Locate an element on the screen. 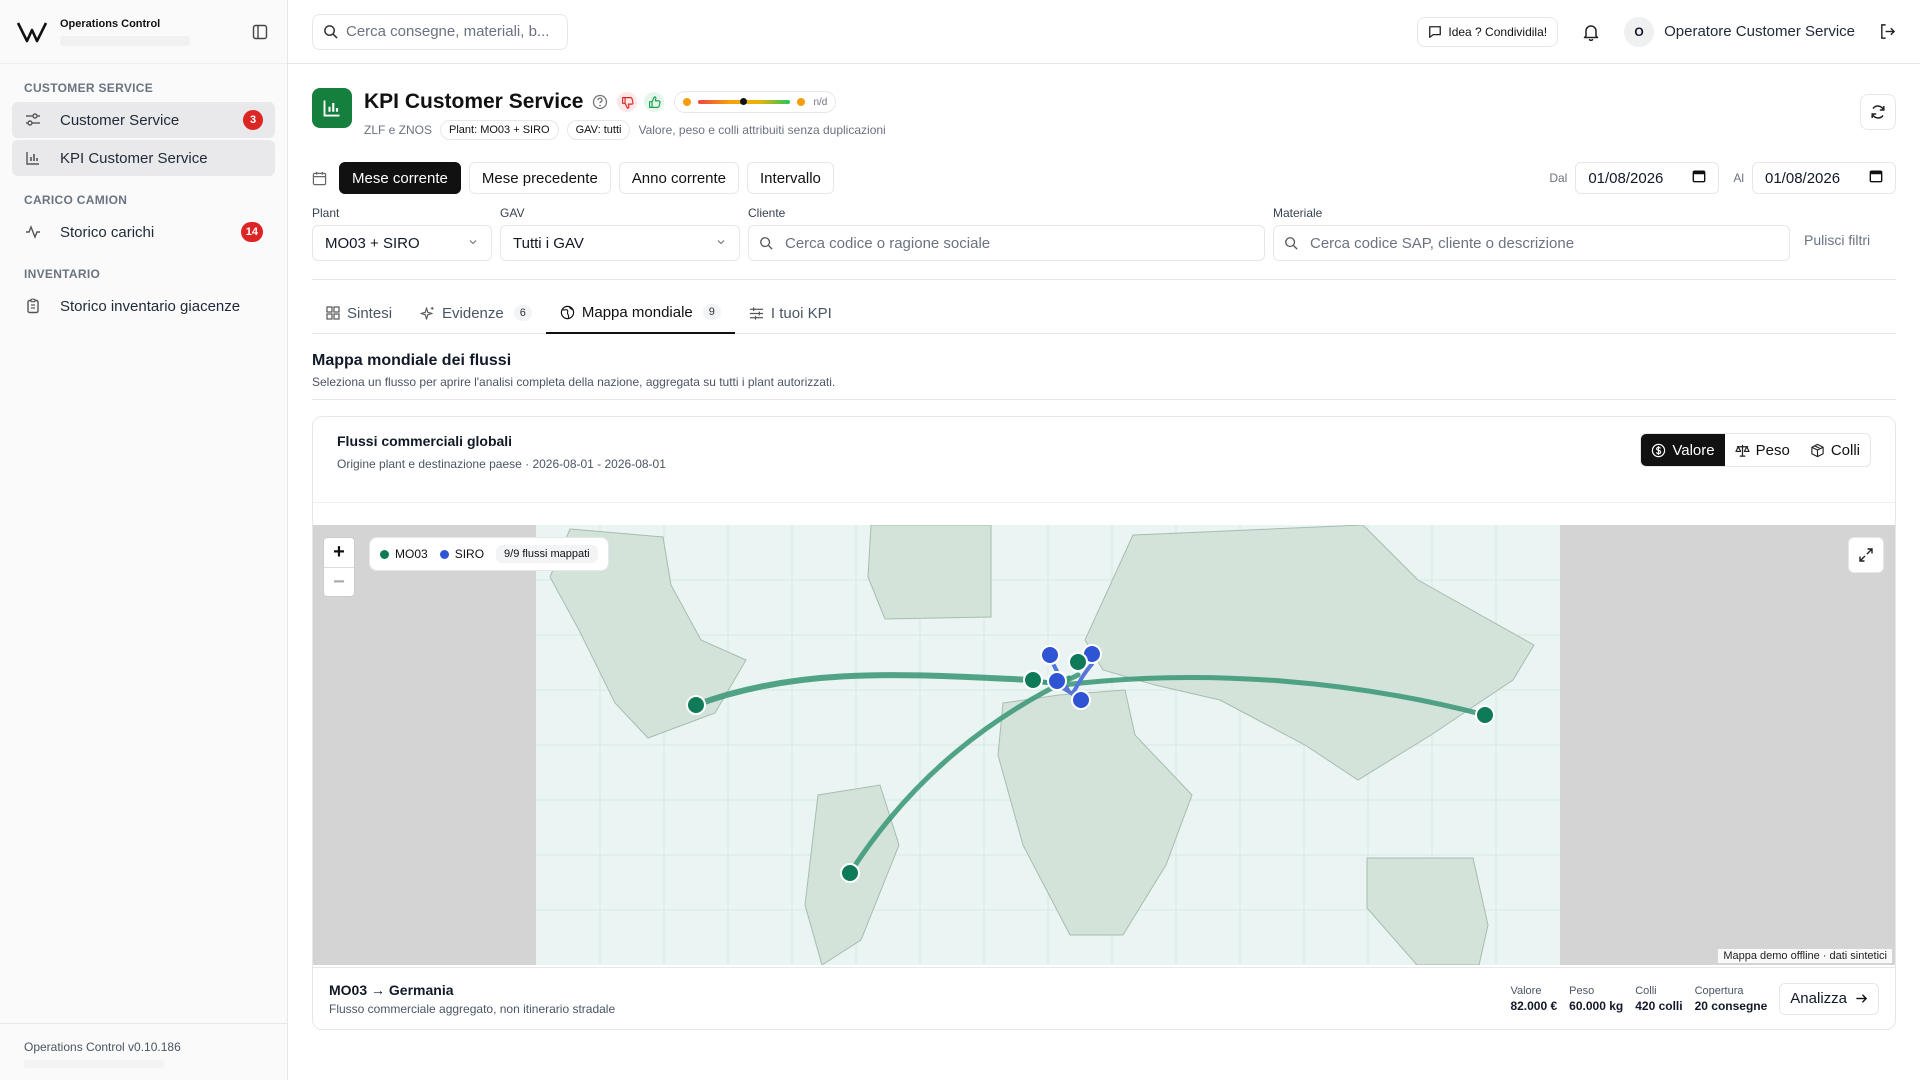 The height and width of the screenshot is (1080, 1920). fullscreen-button is located at coordinates (1866, 555).